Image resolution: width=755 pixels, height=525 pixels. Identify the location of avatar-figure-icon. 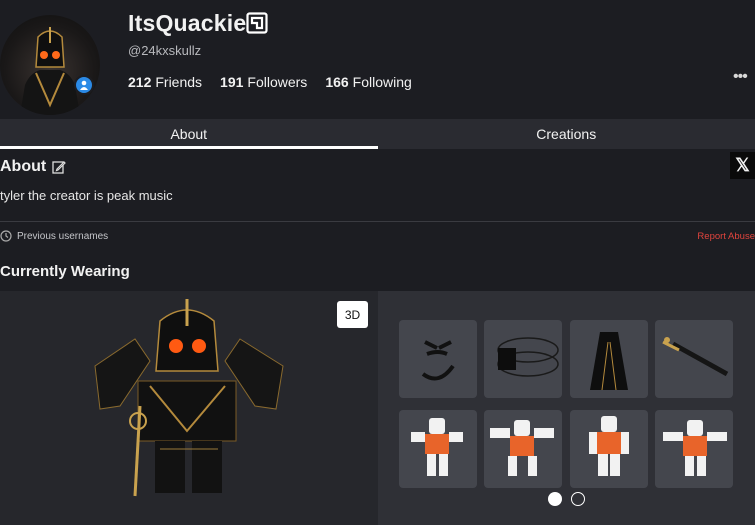
(189, 398).